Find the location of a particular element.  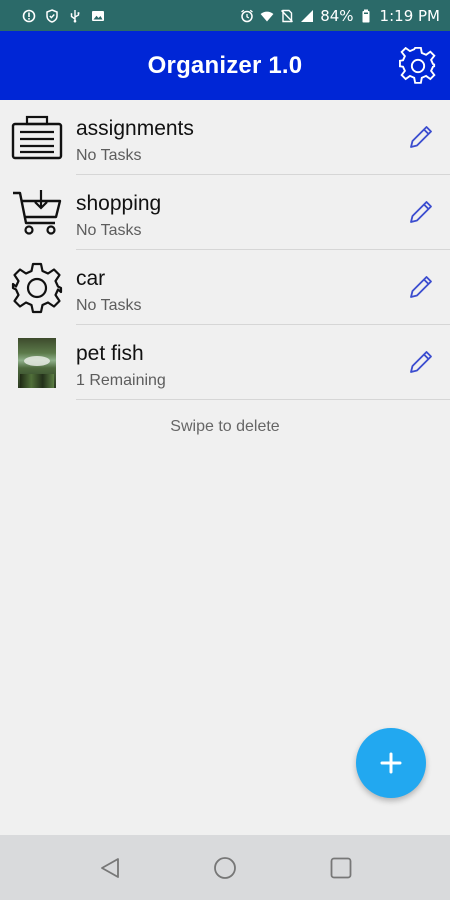

alert-icon is located at coordinates (29, 16).